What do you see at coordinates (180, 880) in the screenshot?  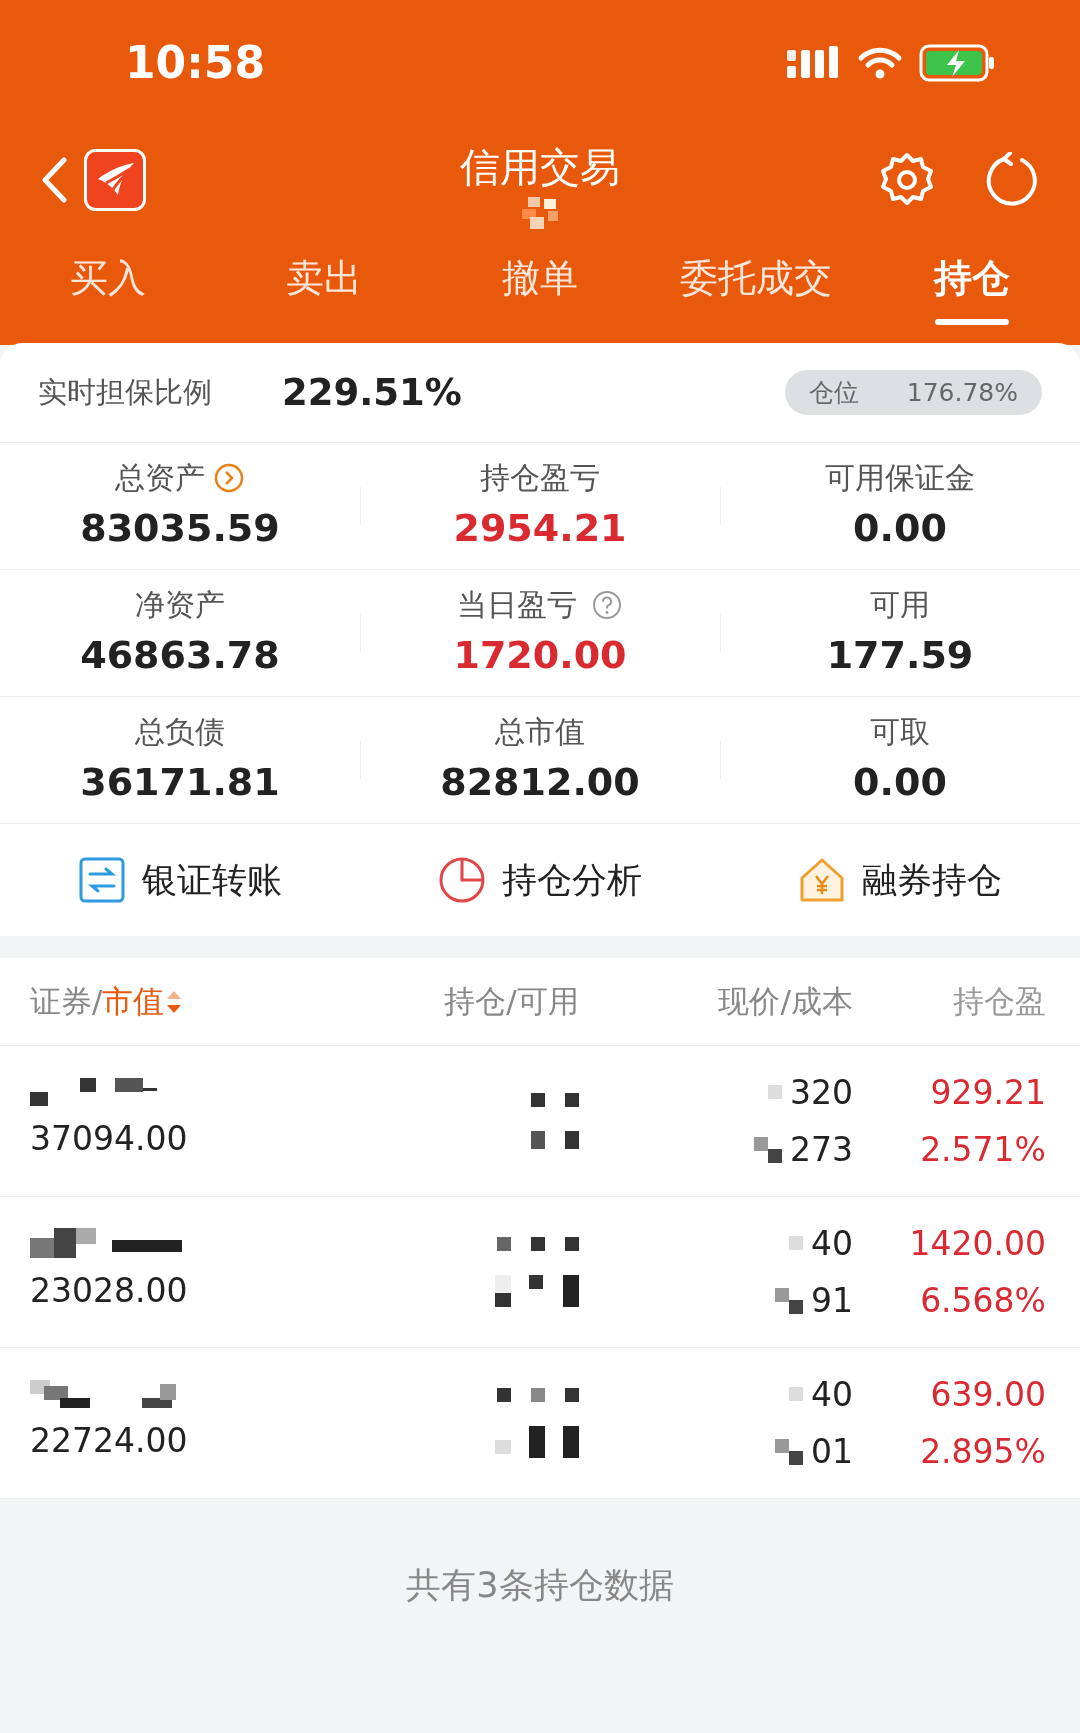 I see `action-button: 银证转账` at bounding box center [180, 880].